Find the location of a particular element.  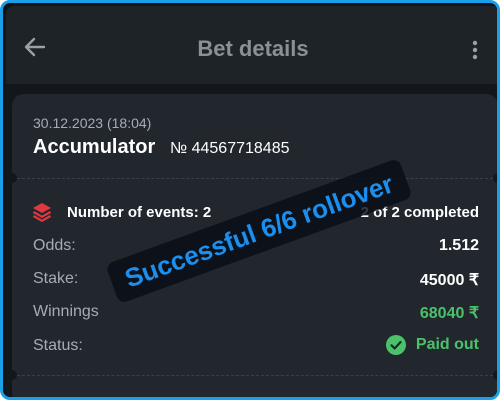

stake-label: Stake: is located at coordinates (56, 278).